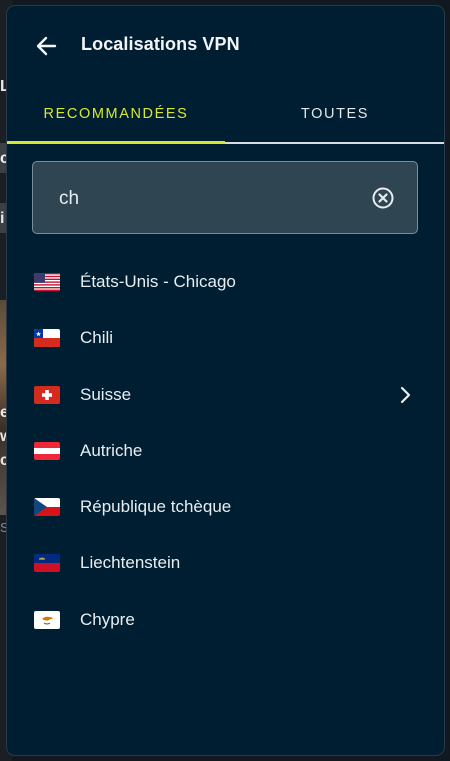 The height and width of the screenshot is (761, 450). I want to click on search-input, so click(209, 199).